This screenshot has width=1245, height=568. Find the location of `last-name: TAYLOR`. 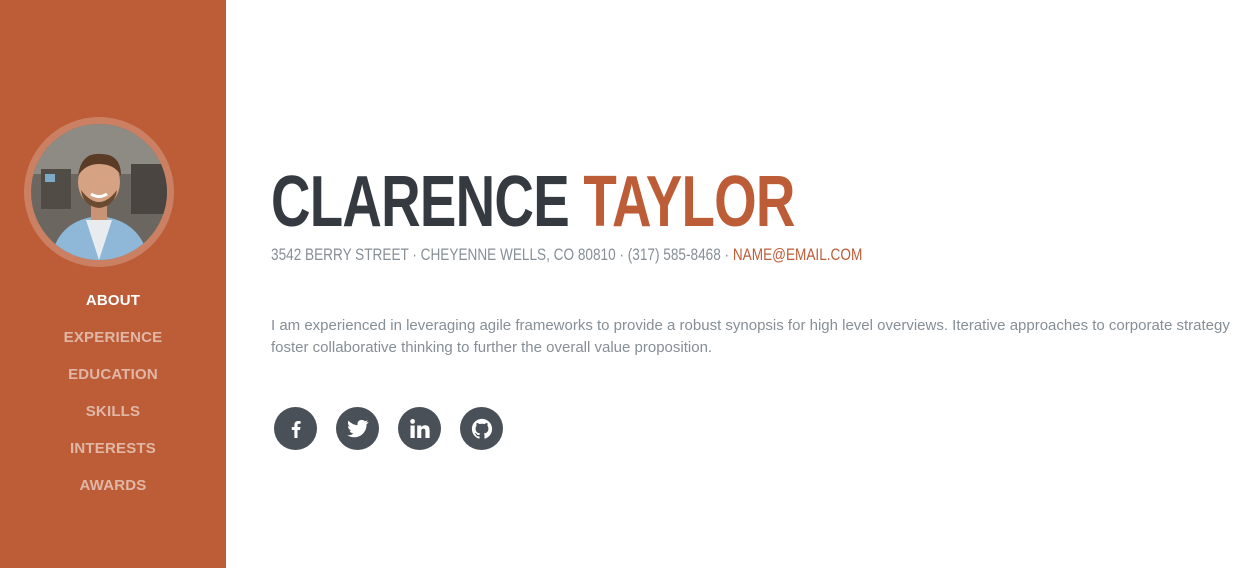

last-name: TAYLOR is located at coordinates (689, 202).